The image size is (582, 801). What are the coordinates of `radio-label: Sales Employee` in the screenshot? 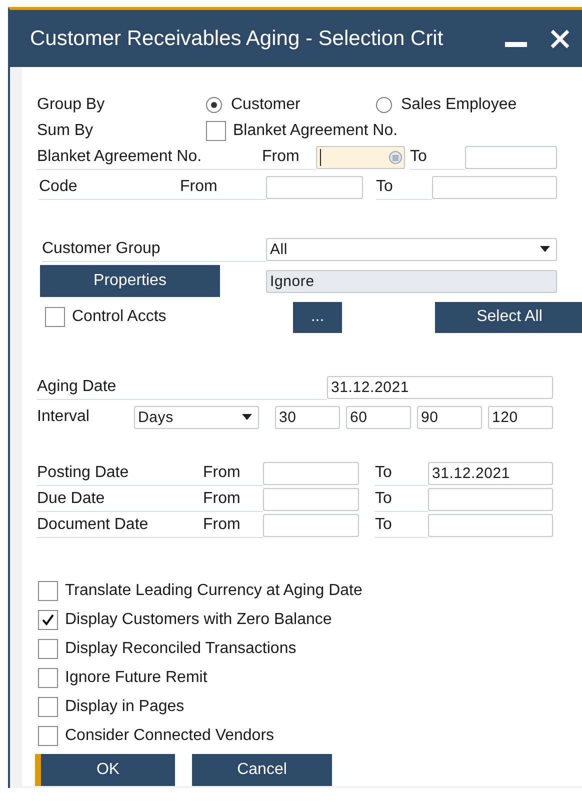 It's located at (459, 105).